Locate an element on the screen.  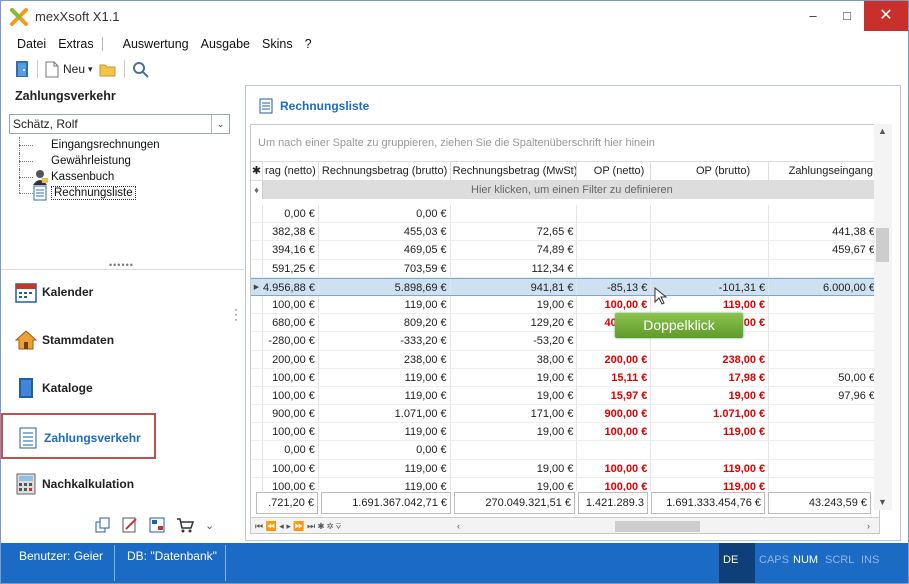
tree-item-gewaehrleistung: Gewährleistung is located at coordinates (122, 161).